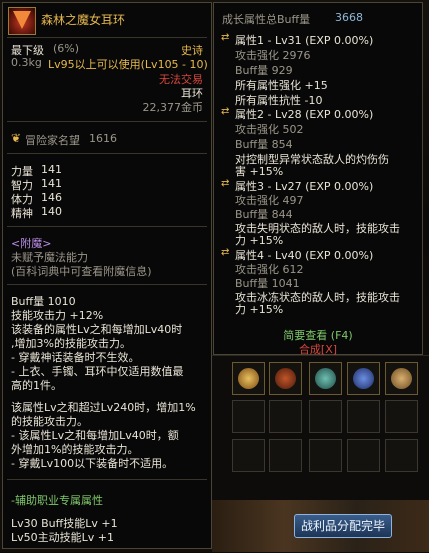 This screenshot has width=429, height=553. What do you see at coordinates (92, 463) in the screenshot?
I see `extra-line: - 穿戴Lv100以下装备时不适用。` at bounding box center [92, 463].